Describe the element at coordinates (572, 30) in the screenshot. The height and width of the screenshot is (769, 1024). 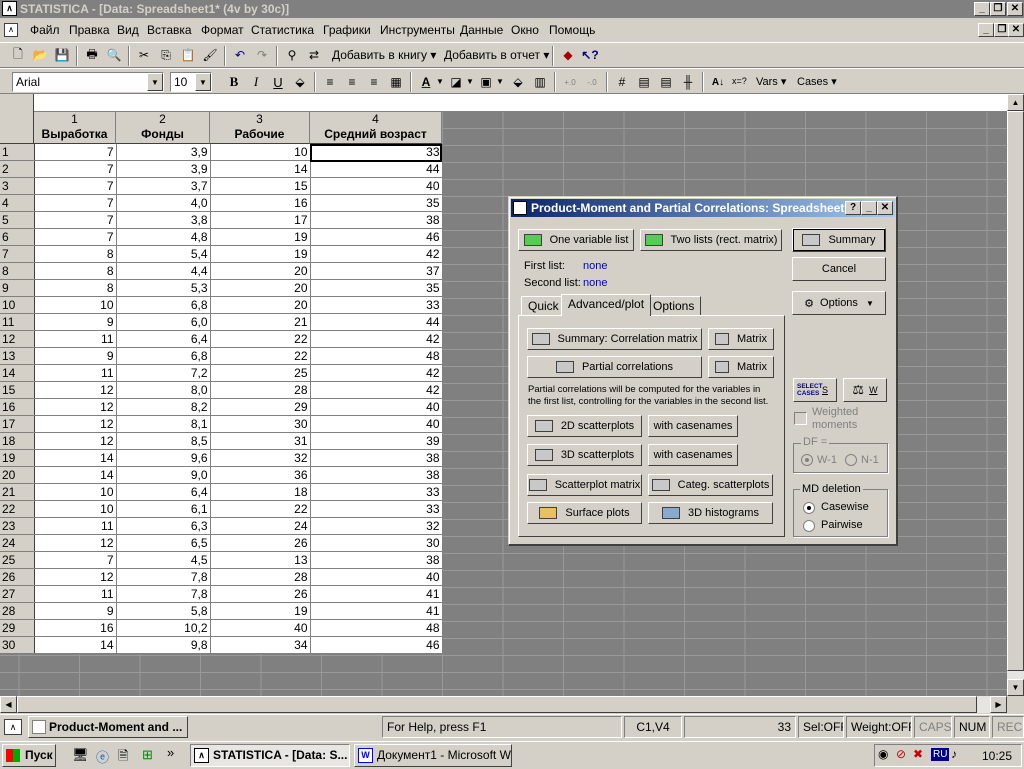
I see `menu-help: Помощь` at that location.